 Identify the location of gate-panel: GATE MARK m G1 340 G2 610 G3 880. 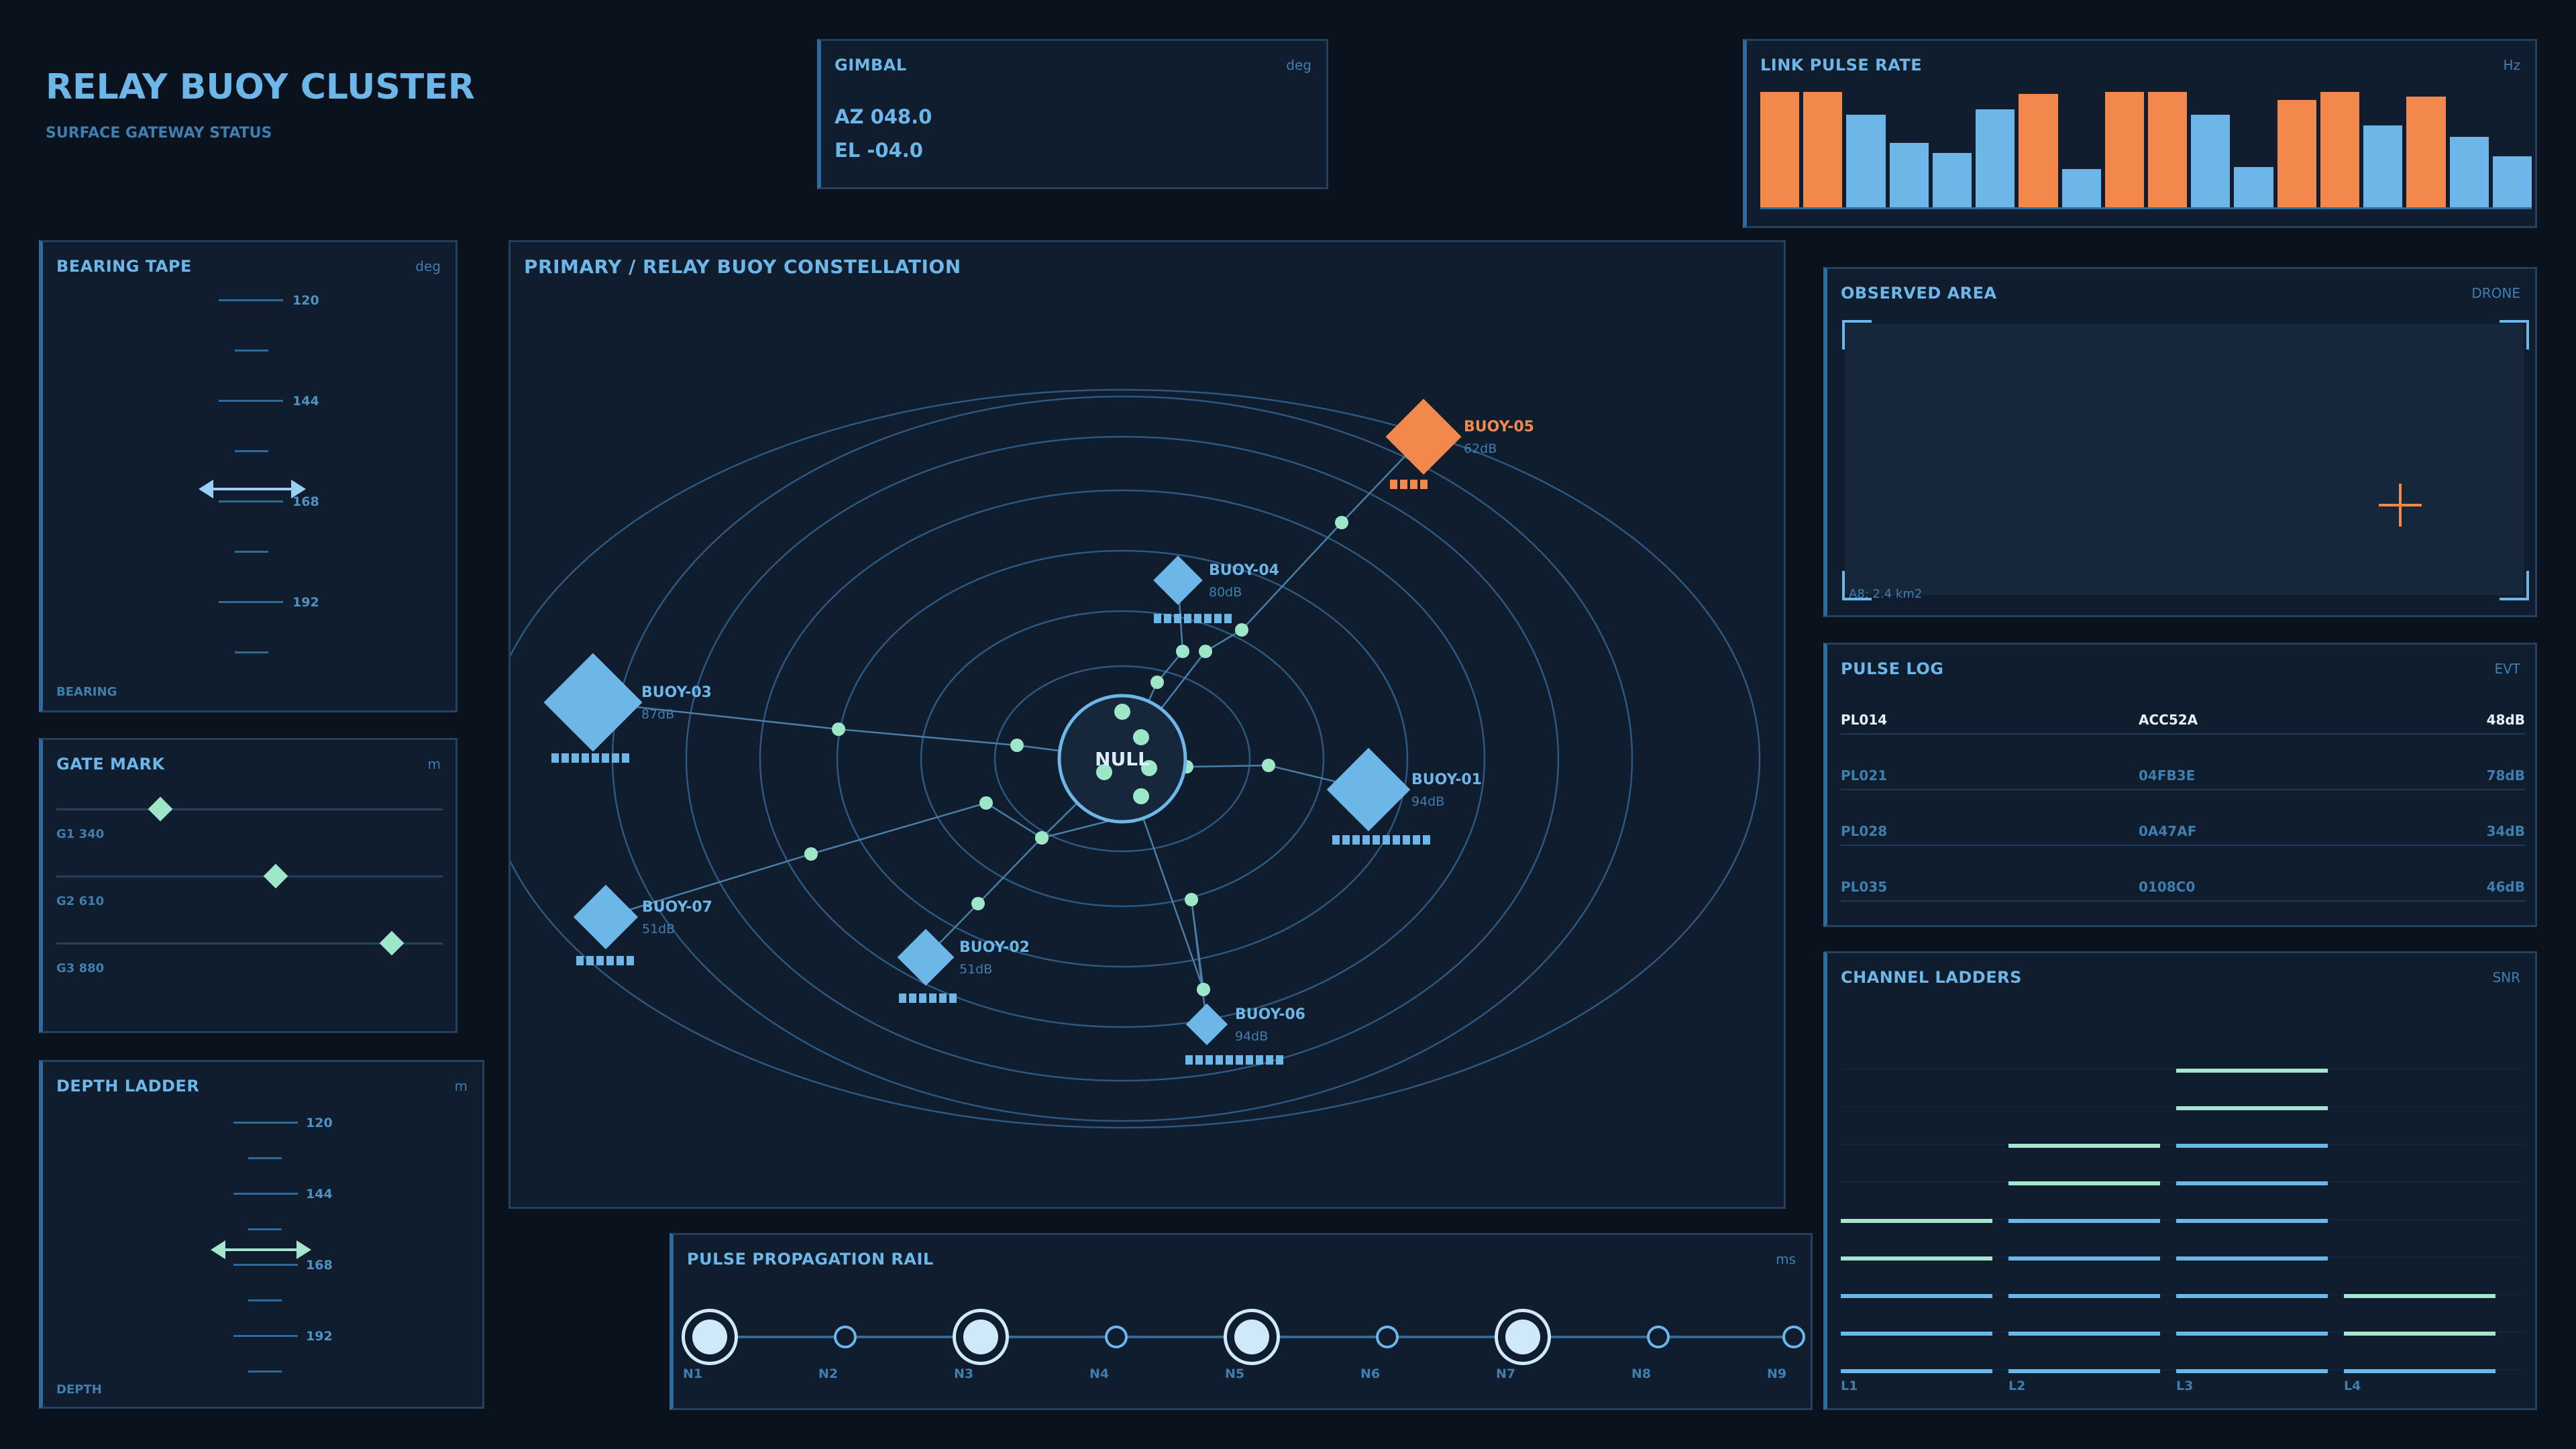
(248, 885).